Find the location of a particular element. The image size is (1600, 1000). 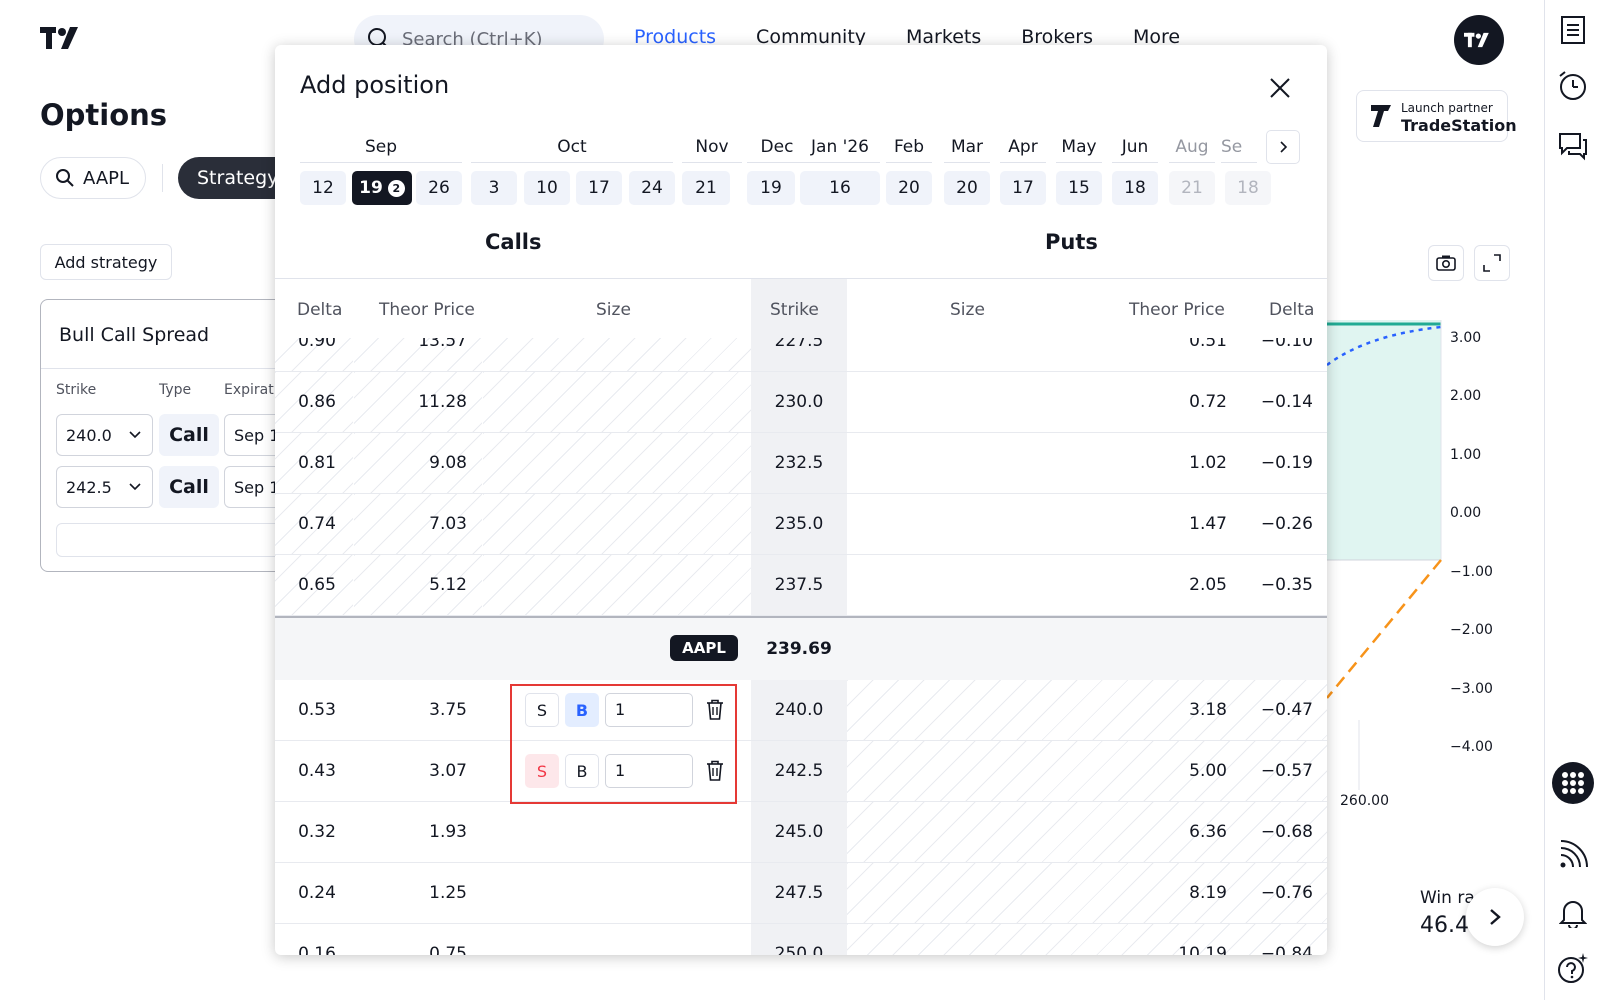

put-theor-price: 5.00 is located at coordinates (1208, 771).